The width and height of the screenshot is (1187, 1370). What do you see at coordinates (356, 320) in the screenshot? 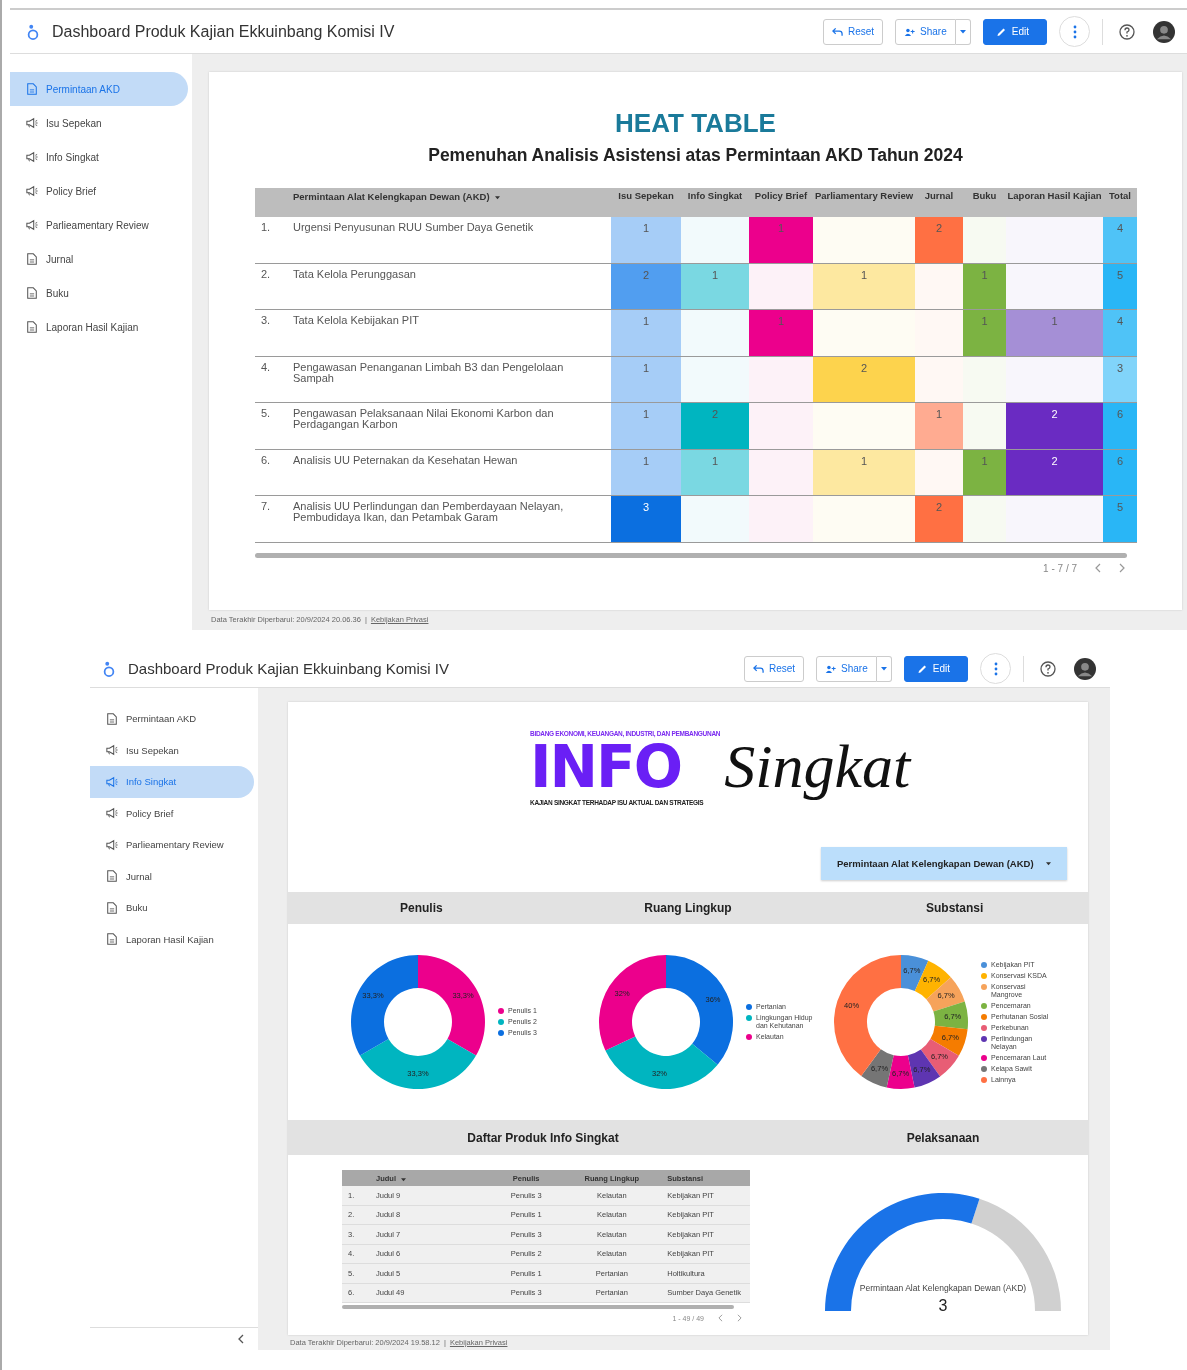
I see `table-cell: Tata Kelola Kebijakan PIT` at bounding box center [356, 320].